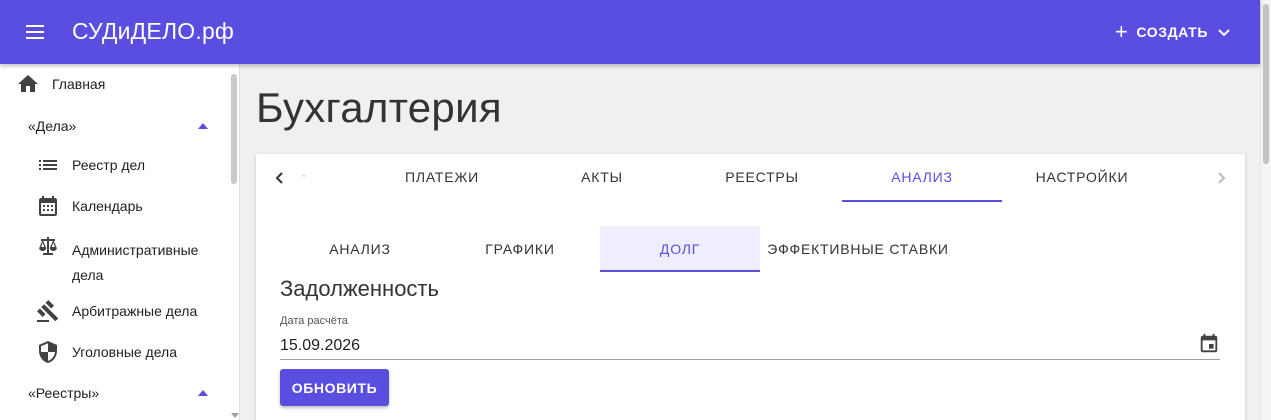 Image resolution: width=1271 pixels, height=420 pixels. I want to click on subtab-charts: ГРАФИКИ, so click(520, 249).